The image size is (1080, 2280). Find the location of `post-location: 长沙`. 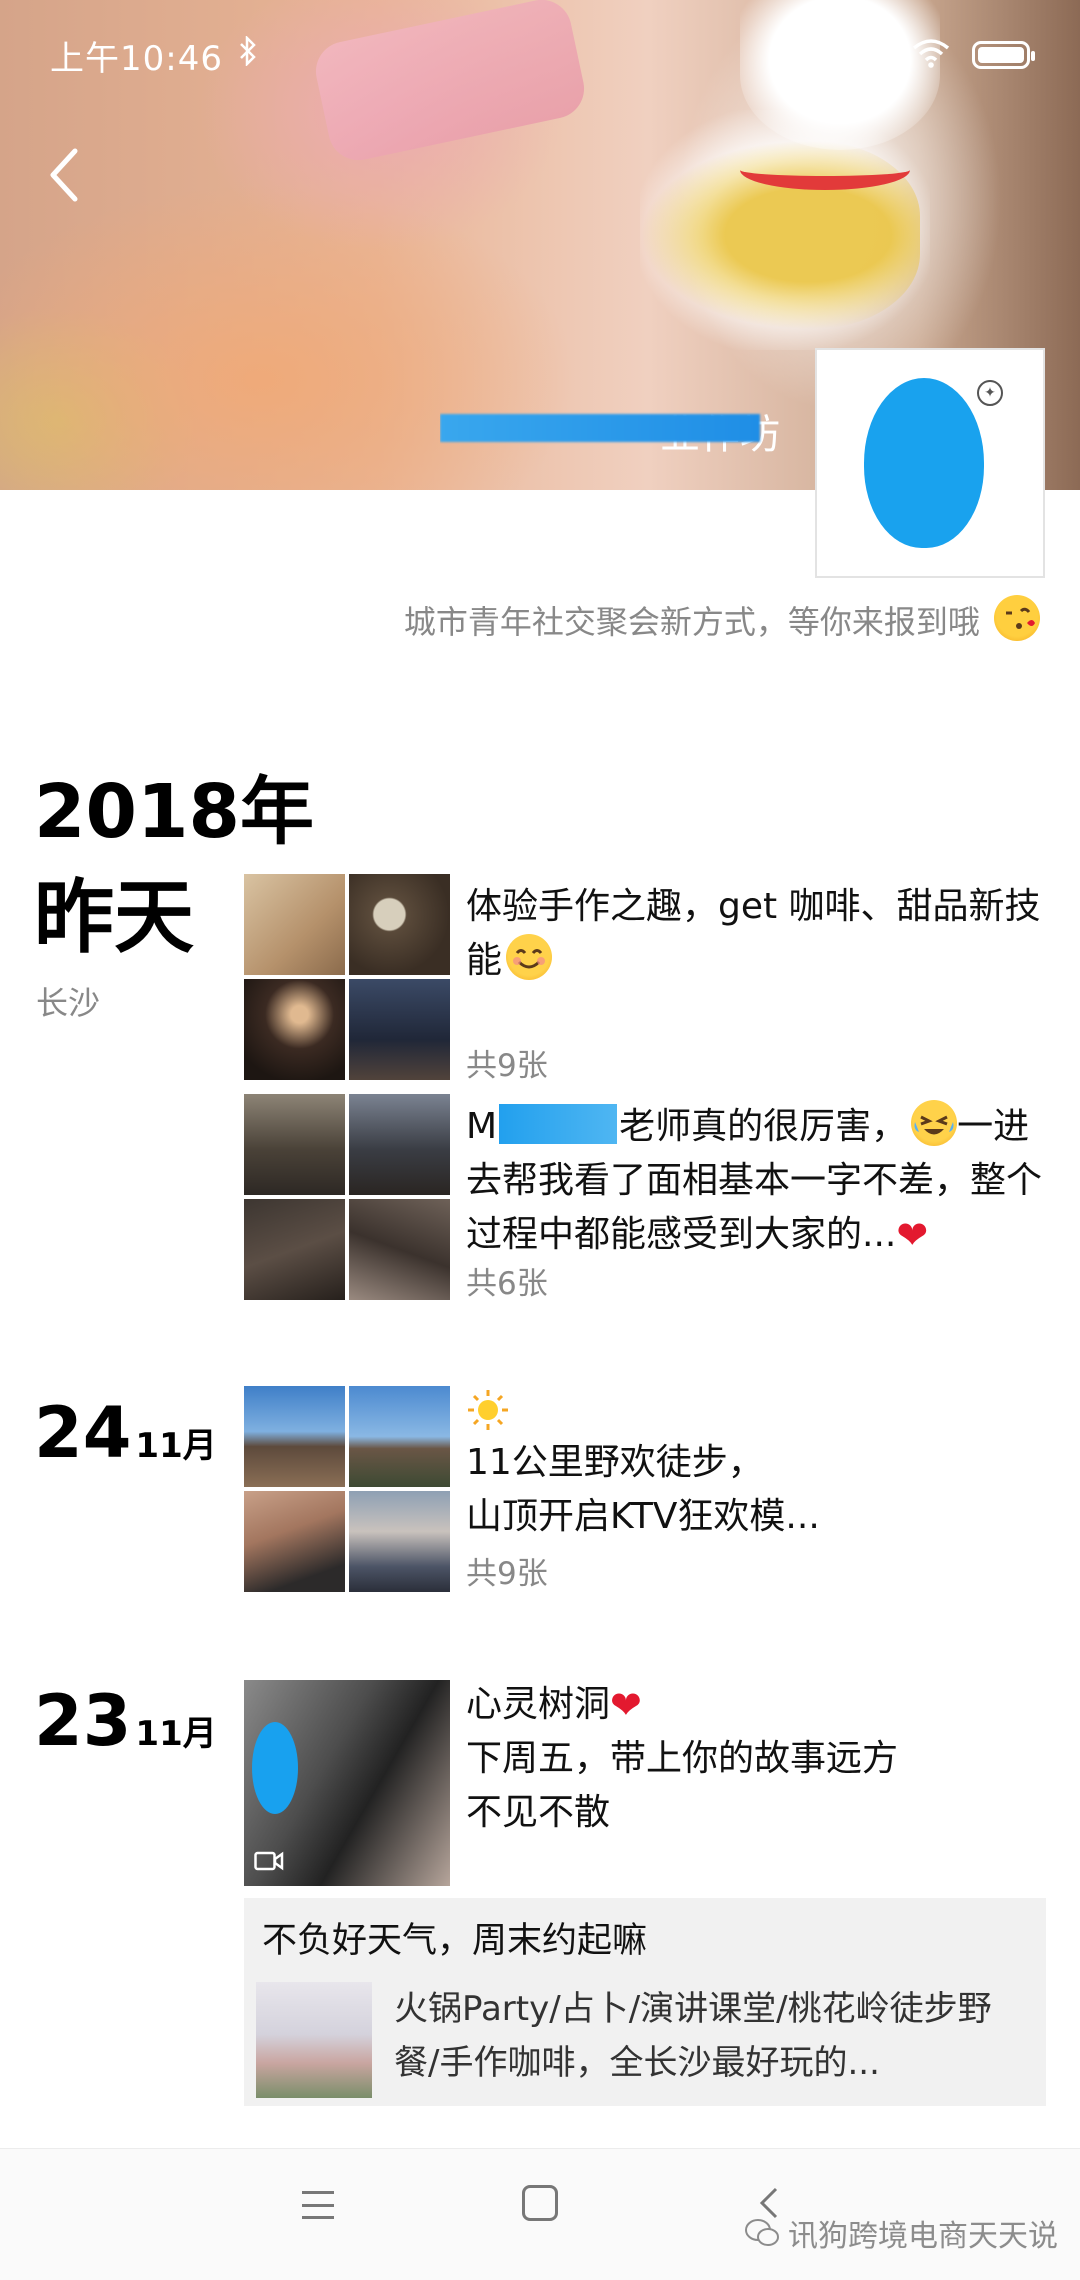

post-location: 长沙 is located at coordinates (68, 1003).